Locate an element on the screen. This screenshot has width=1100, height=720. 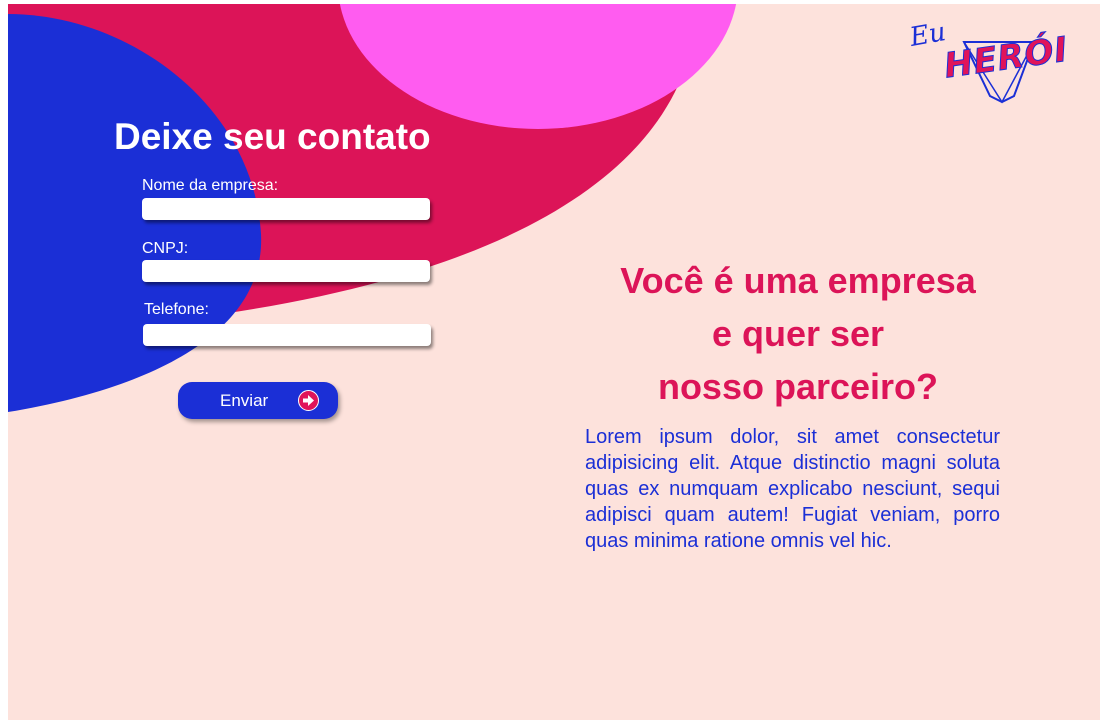
promo-headline-line-1: Você é uma empresa is located at coordinates (798, 280).